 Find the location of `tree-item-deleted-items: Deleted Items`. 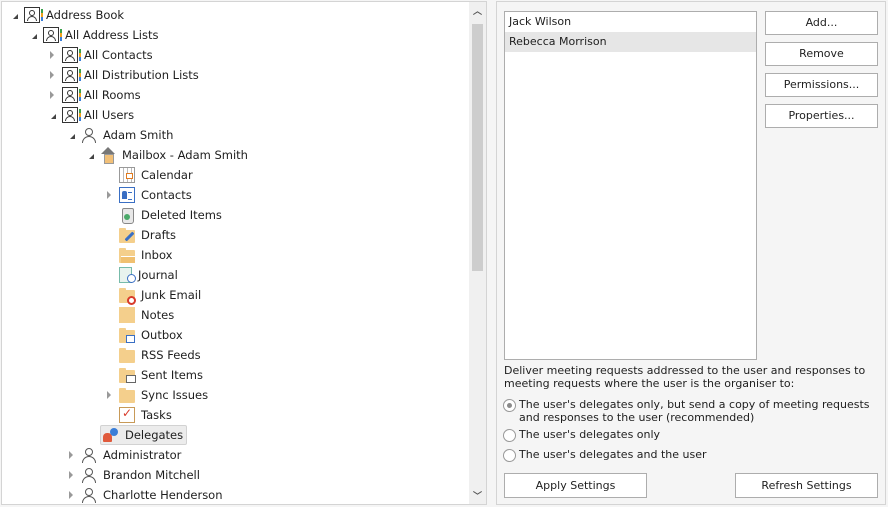

tree-item-deleted-items: Deleted Items is located at coordinates (164, 215).